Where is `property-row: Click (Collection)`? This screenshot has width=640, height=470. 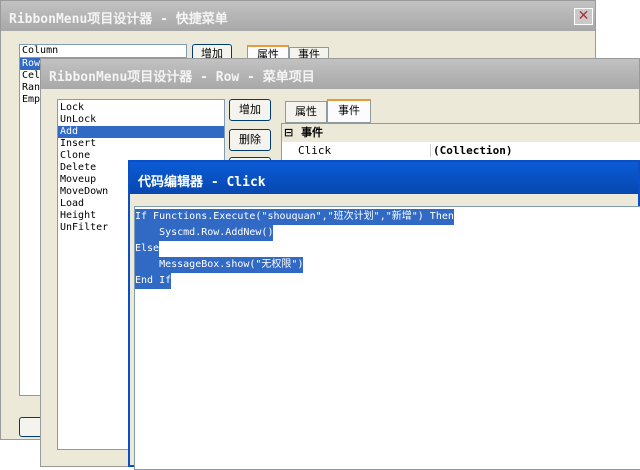 property-row: Click (Collection) is located at coordinates (461, 150).